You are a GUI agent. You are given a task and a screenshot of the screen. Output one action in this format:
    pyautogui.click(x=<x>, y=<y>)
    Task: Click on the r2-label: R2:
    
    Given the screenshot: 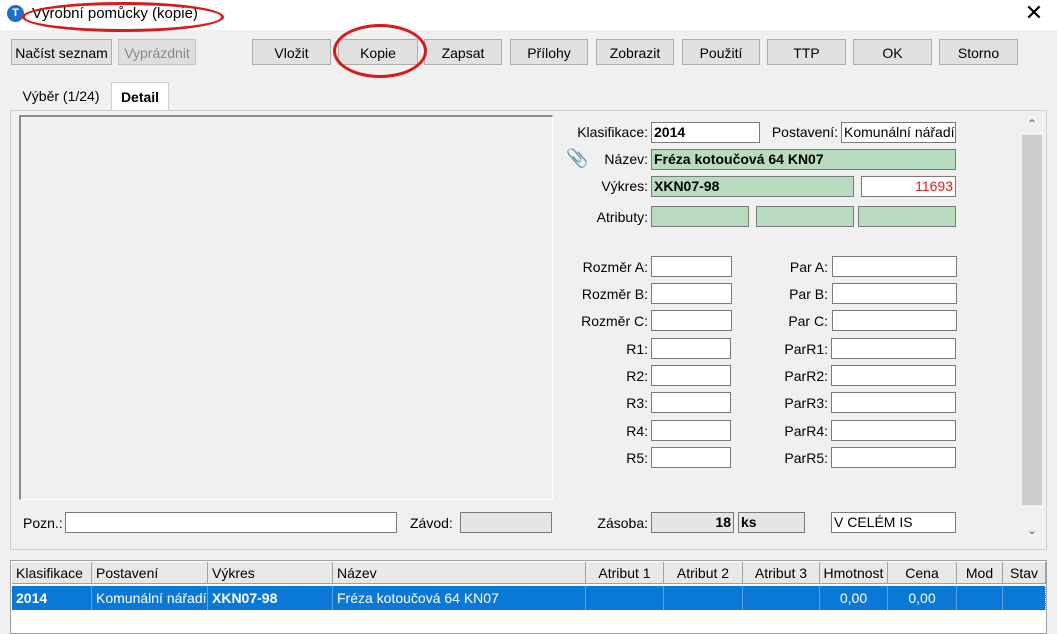 What is the action you would take?
    pyautogui.click(x=637, y=376)
    